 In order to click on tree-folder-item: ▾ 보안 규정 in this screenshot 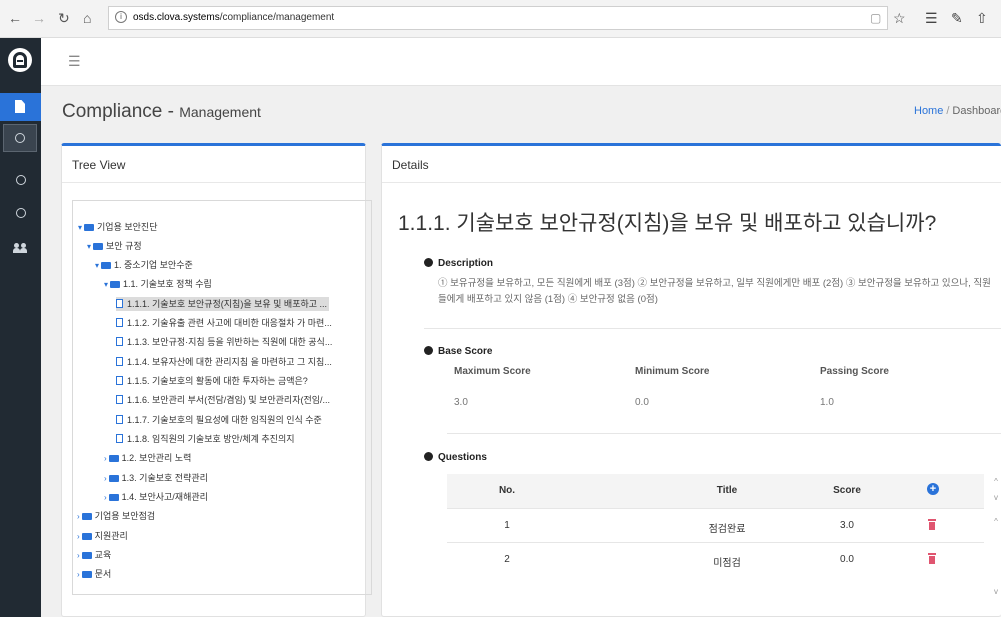, I will do `click(114, 246)`.